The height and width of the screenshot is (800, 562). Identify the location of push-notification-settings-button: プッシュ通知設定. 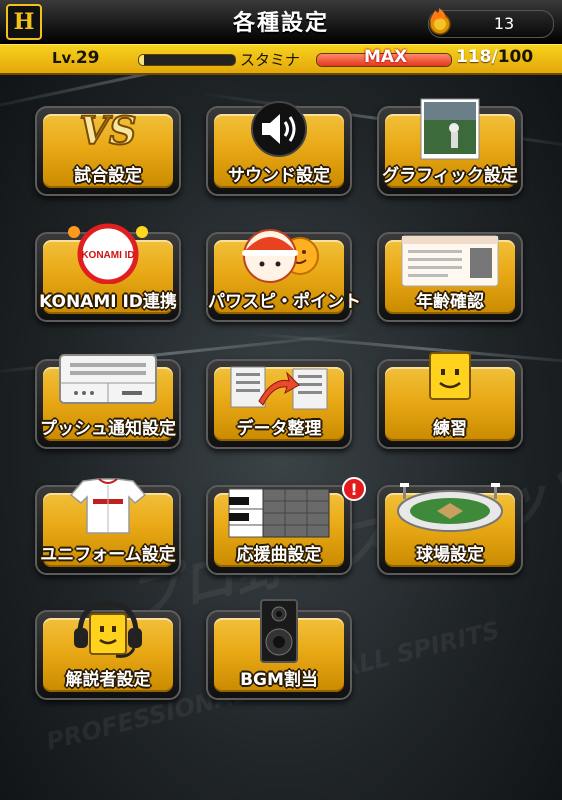
(108, 401).